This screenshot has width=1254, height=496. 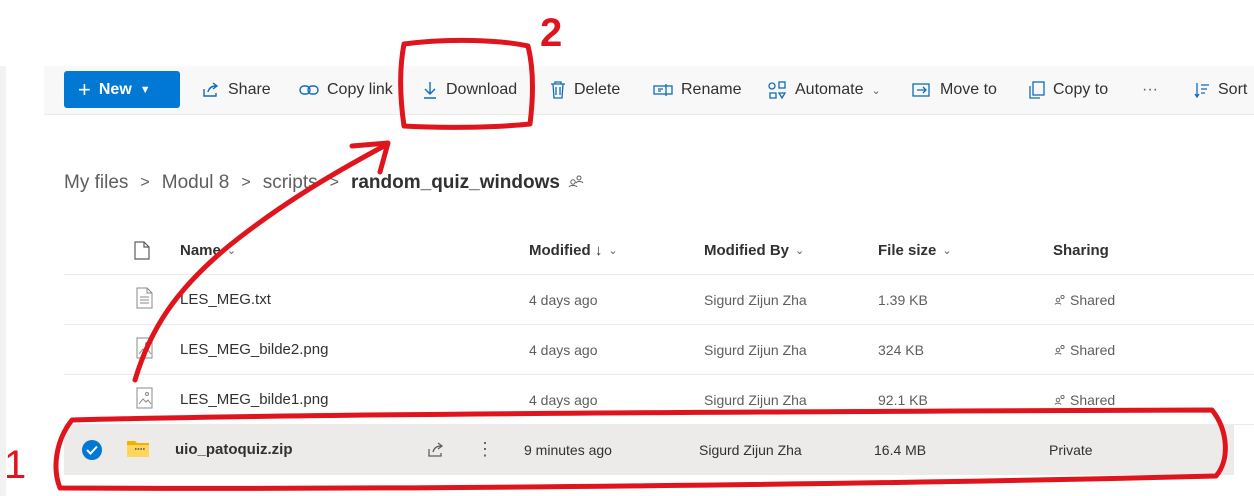 I want to click on file-size: 92.1 KB, so click(x=903, y=399).